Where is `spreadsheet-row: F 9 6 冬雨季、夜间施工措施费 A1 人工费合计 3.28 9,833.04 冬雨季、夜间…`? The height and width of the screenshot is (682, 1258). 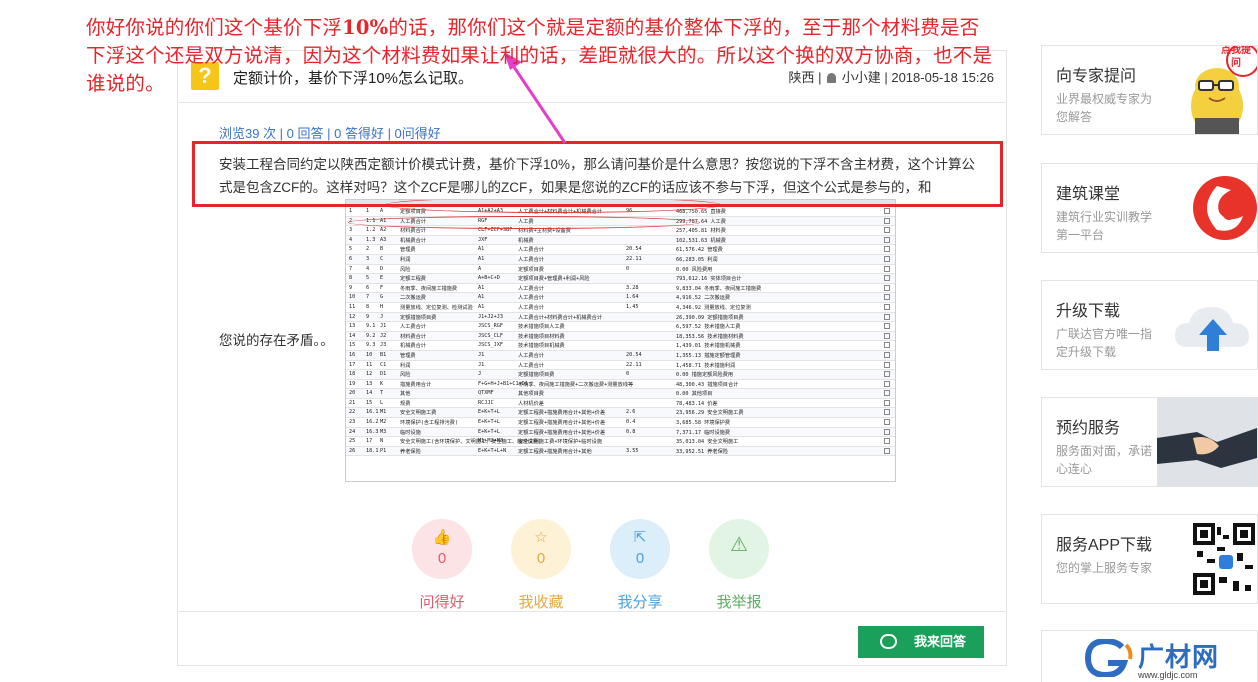
spreadsheet-row: F 9 6 冬雨季、夜间施工措施费 A1 人工费合计 3.28 9,833.04 冬雨季、夜间… is located at coordinates (620, 289).